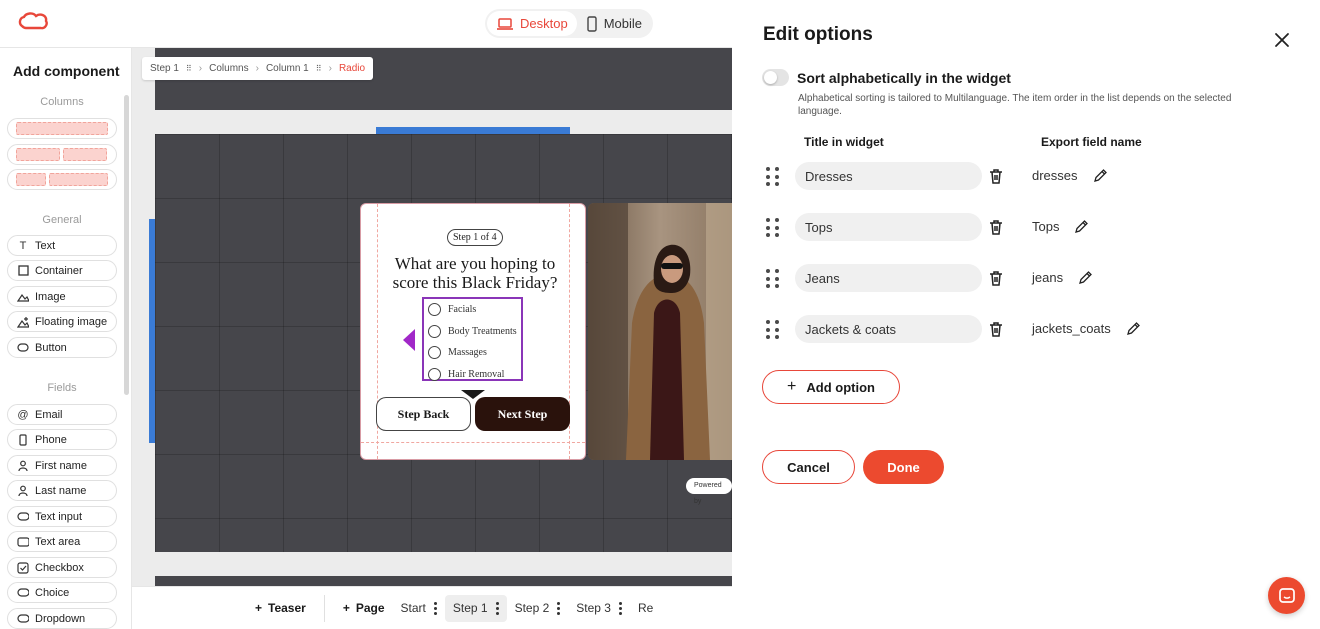 This screenshot has height=629, width=1320. I want to click on hero-photo, so click(660, 331).